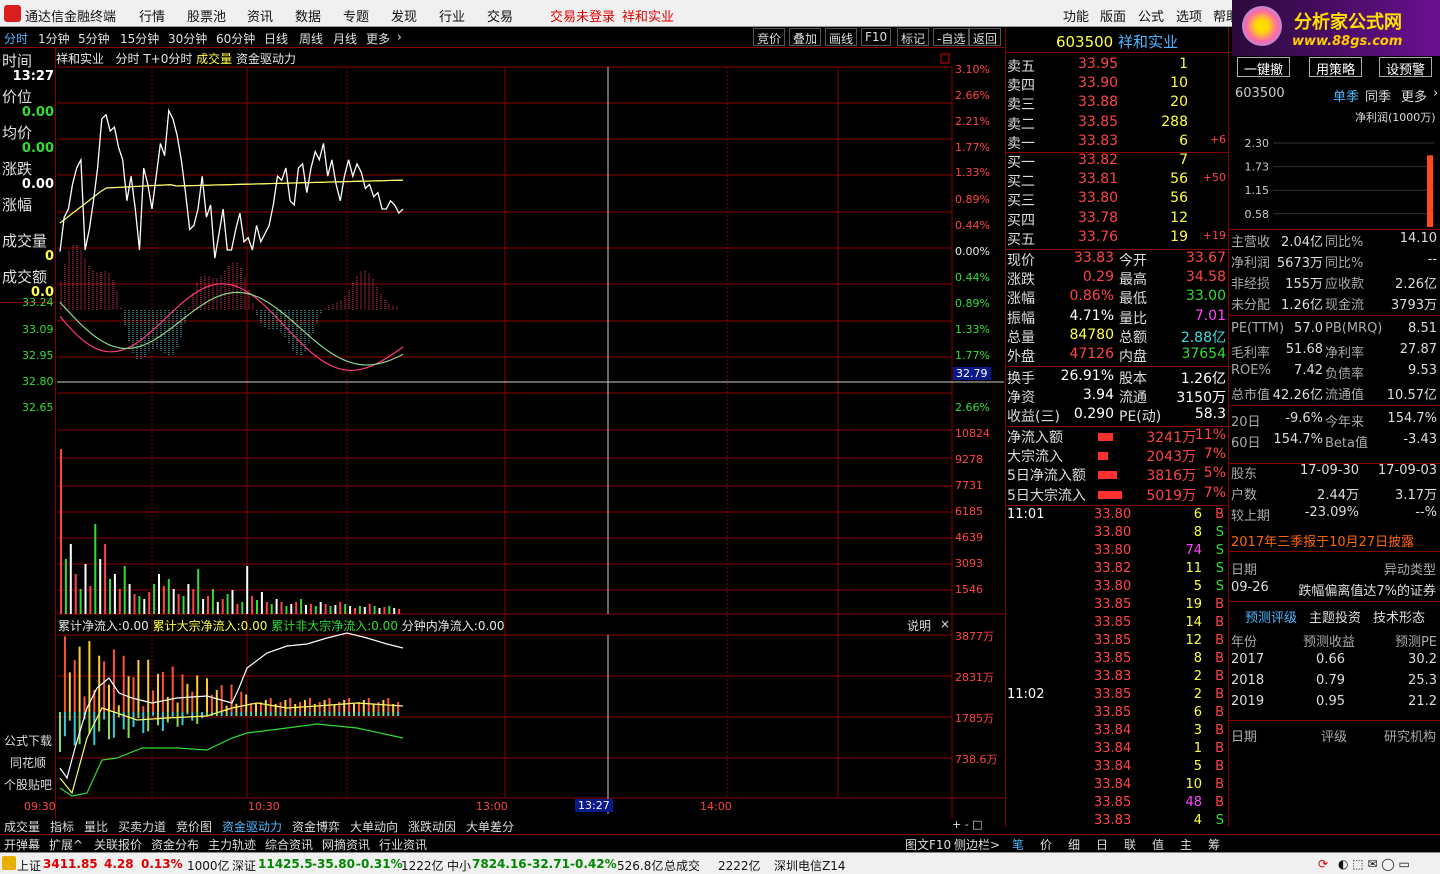 This screenshot has width=1440, height=874. What do you see at coordinates (1076, 15) in the screenshot?
I see `menu-item-gn: 功能` at bounding box center [1076, 15].